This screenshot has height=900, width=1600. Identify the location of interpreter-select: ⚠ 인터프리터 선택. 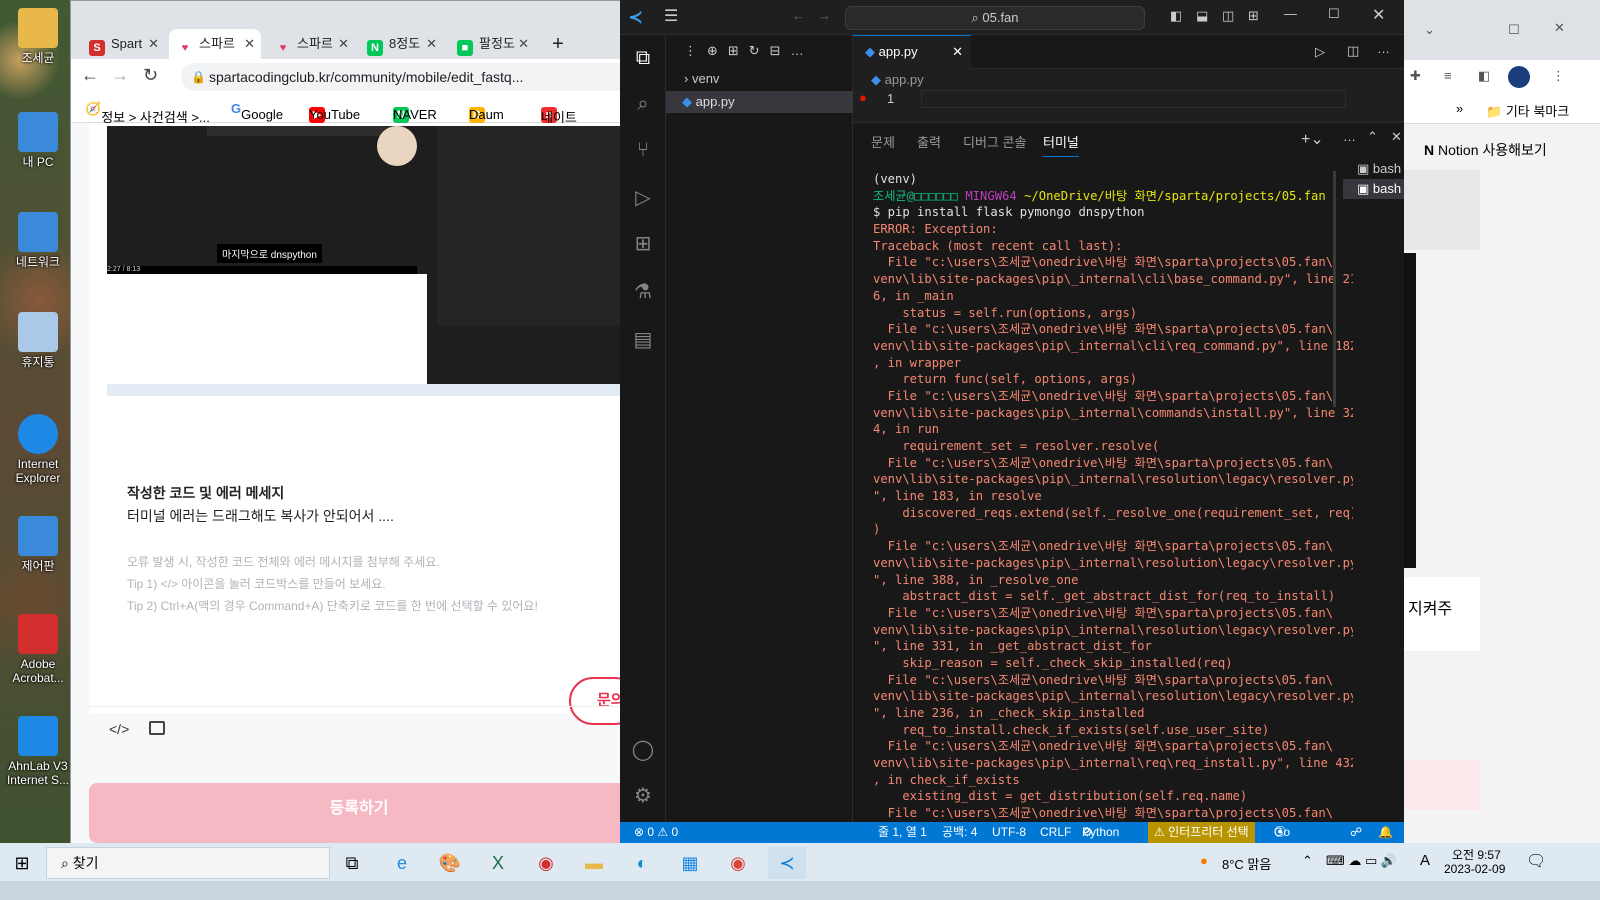
(1201, 832).